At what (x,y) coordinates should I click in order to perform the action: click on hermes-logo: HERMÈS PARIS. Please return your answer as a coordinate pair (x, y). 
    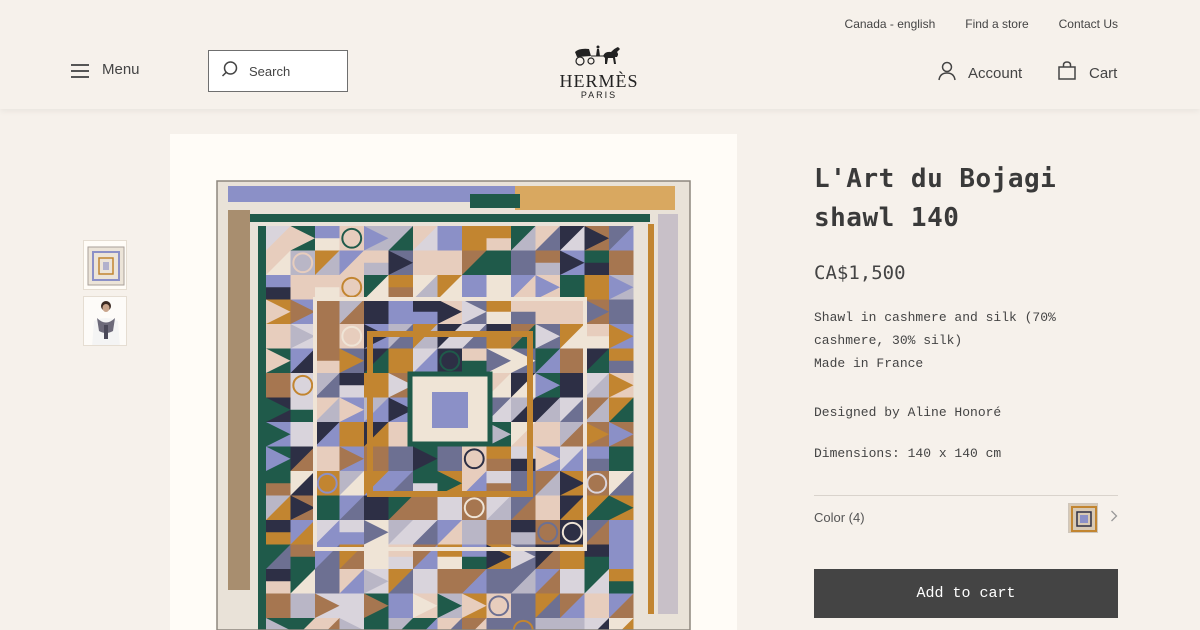
    Looking at the image, I should click on (599, 72).